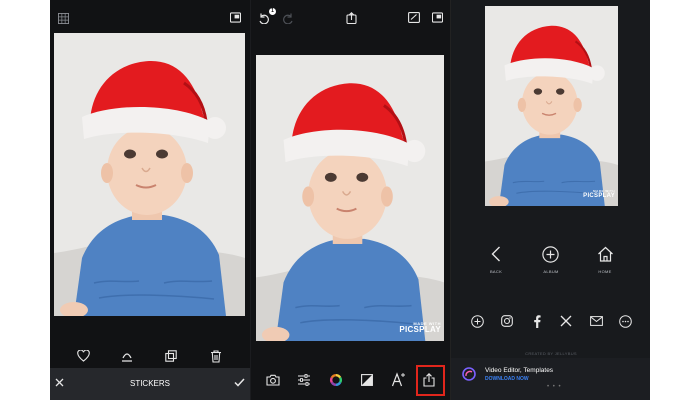 The height and width of the screenshot is (400, 700). Describe the element at coordinates (239, 382) in the screenshot. I see `check-icon` at that location.